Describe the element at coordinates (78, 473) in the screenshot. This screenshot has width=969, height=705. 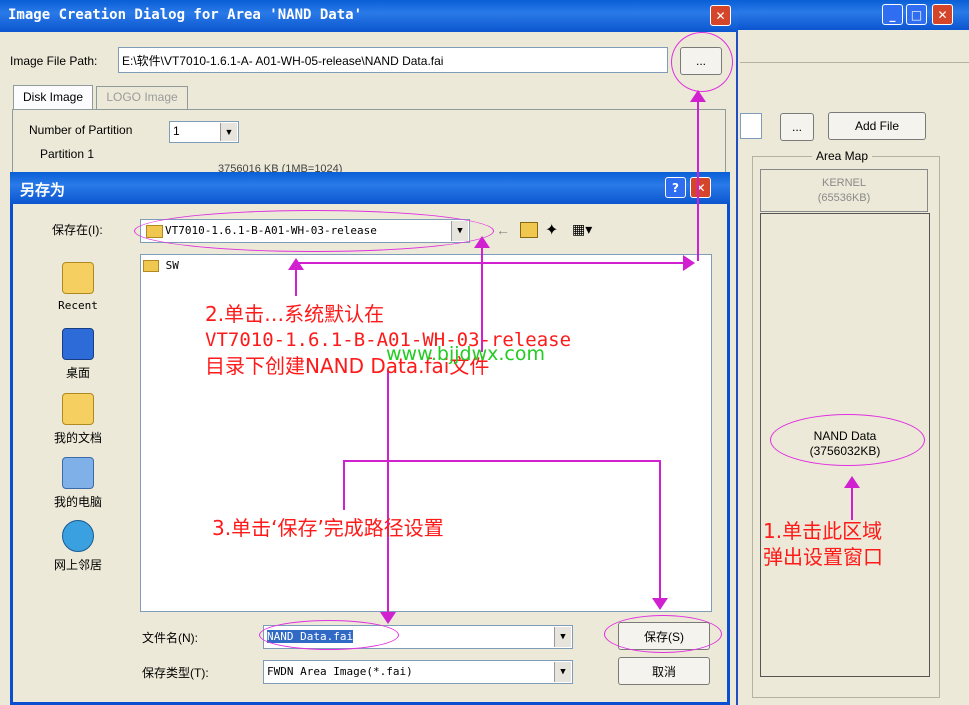
I see `computer-icon` at that location.